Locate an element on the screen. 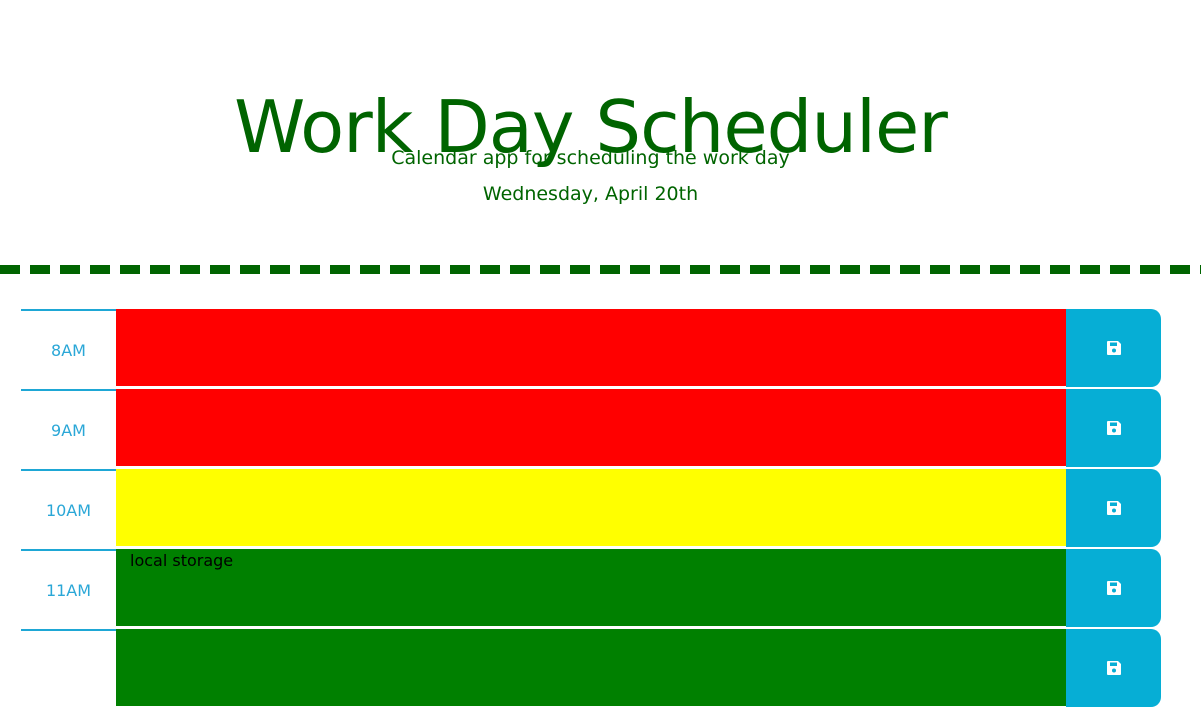  time-block-11am: 11AM local storage is located at coordinates (591, 589).